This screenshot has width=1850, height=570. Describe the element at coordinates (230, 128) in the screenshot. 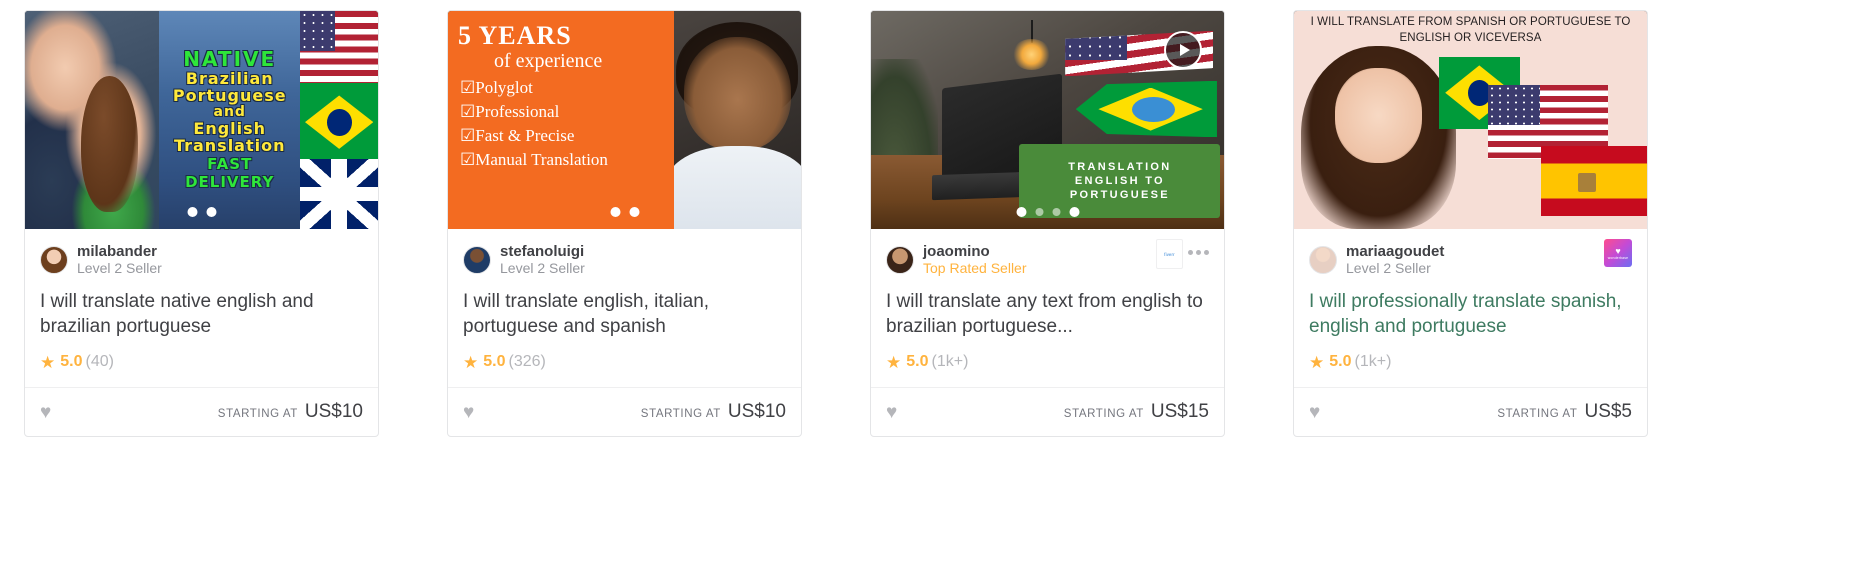

I see `thumb-line-5: English` at that location.